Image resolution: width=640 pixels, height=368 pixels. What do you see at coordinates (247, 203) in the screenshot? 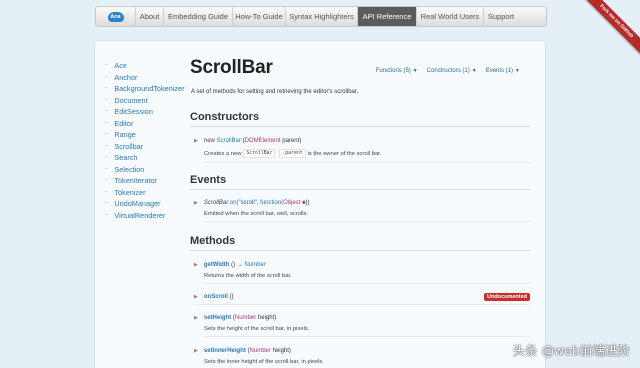
I see `event-name: "scroll"` at bounding box center [247, 203].